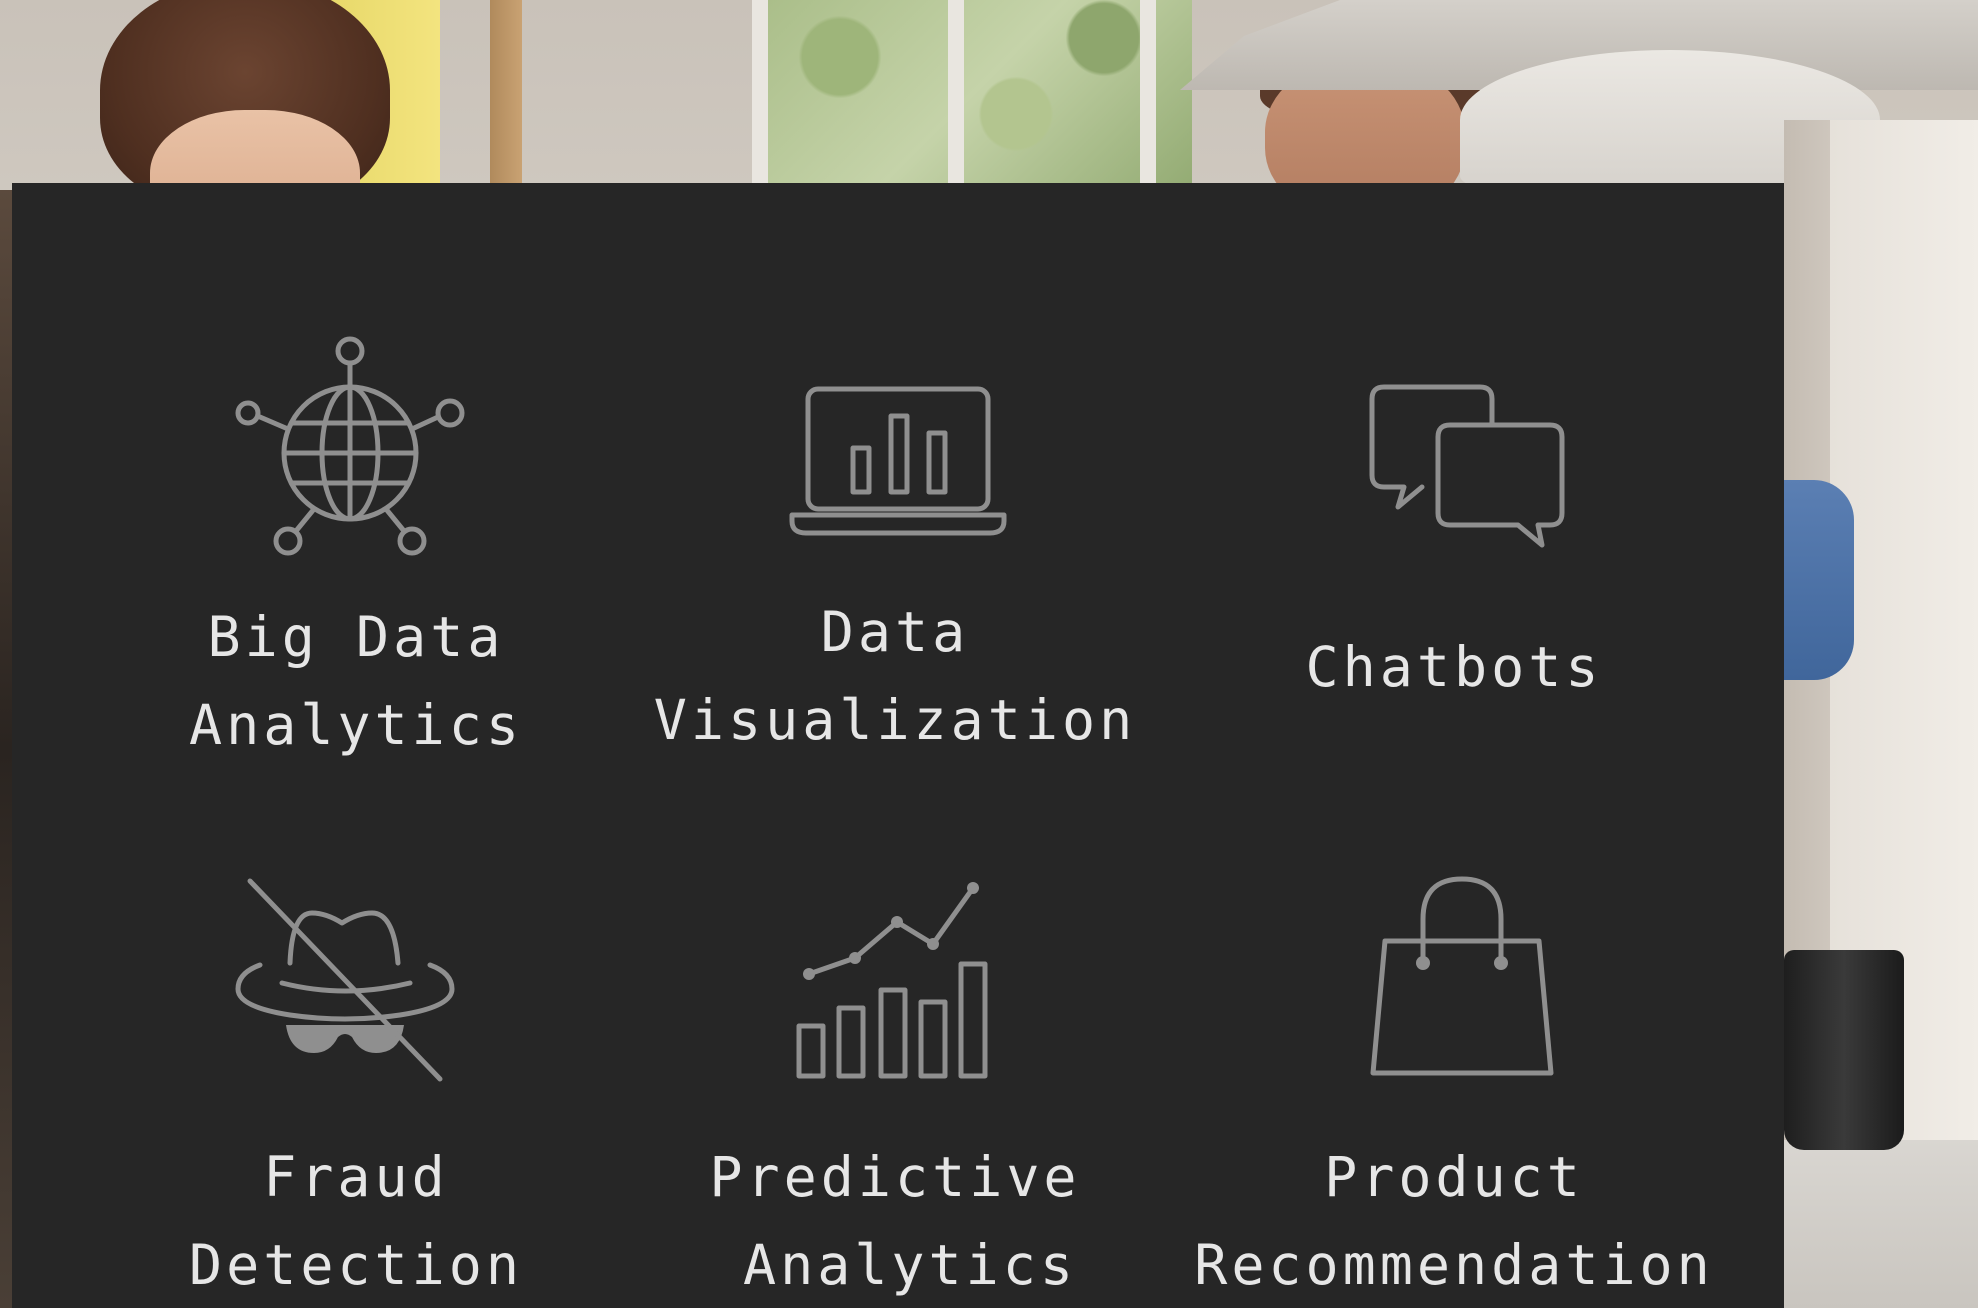  Describe the element at coordinates (895, 676) in the screenshot. I see `service-label: Data Visualization` at that location.